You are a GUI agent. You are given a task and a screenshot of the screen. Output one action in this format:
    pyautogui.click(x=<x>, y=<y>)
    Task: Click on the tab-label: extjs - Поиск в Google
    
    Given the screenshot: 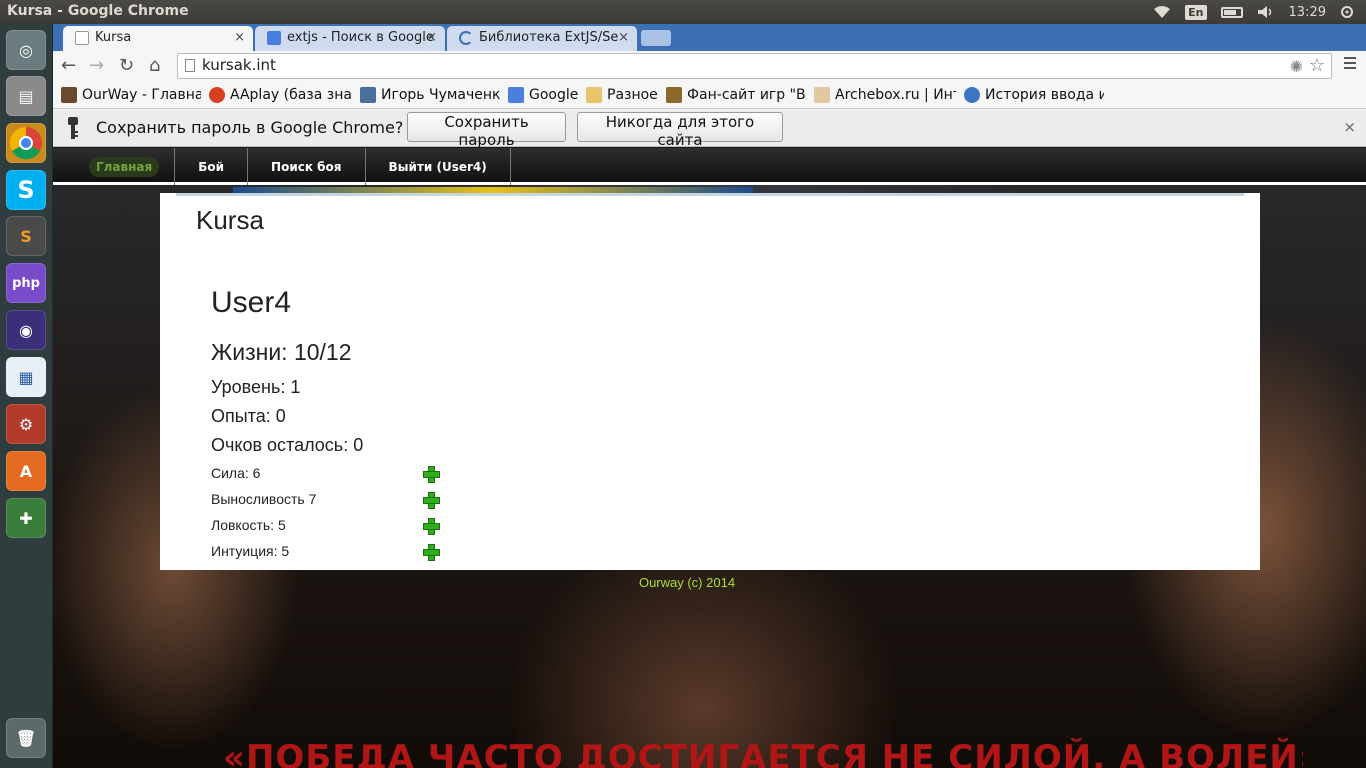 What is the action you would take?
    pyautogui.click(x=360, y=37)
    